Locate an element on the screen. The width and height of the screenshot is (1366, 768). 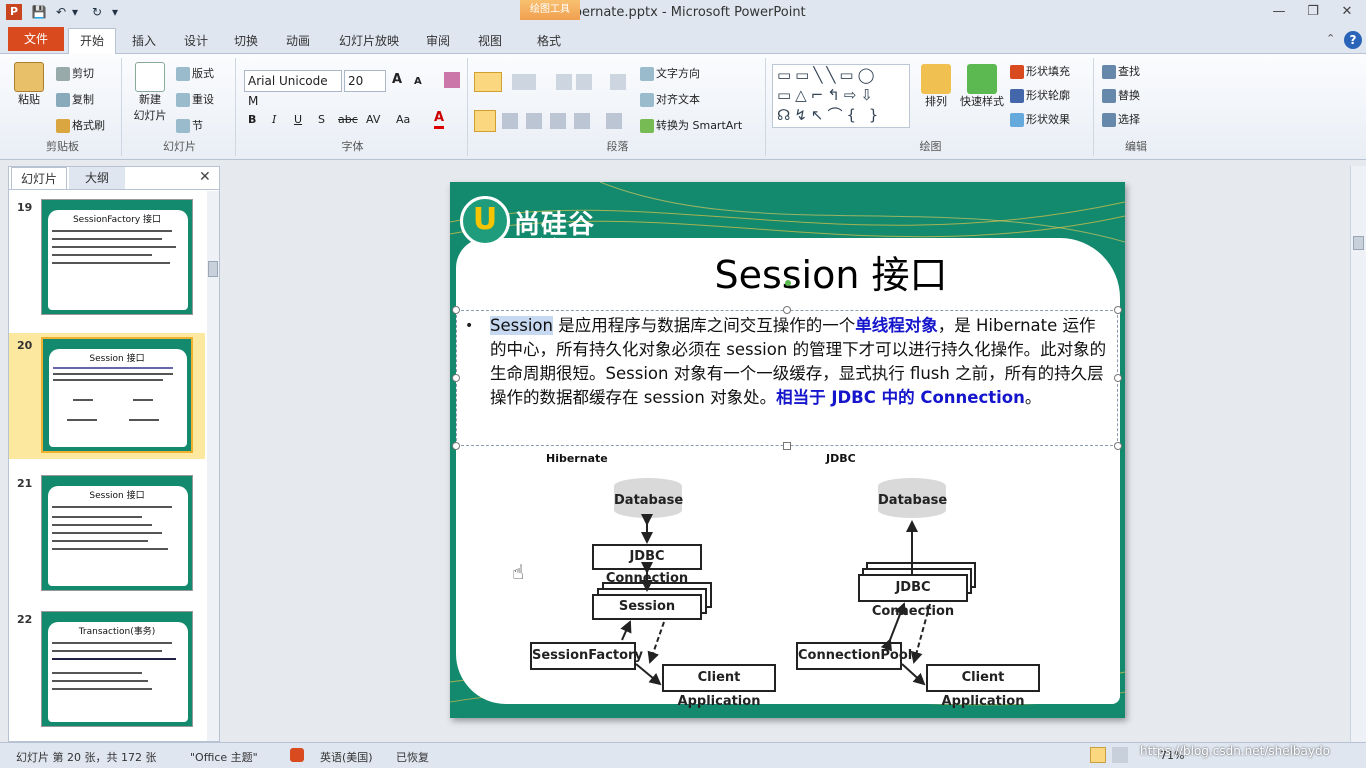
slide-count-status: 幻灯片 第 20 张，共 172 张 is located at coordinates (86, 757).